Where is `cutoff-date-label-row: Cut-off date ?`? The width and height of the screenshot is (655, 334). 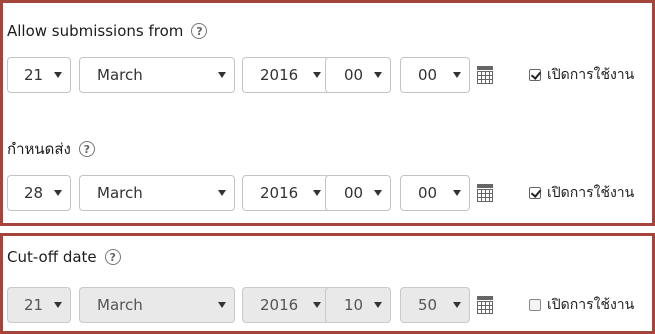
cutoff-date-label-row: Cut-off date ? is located at coordinates (64, 257).